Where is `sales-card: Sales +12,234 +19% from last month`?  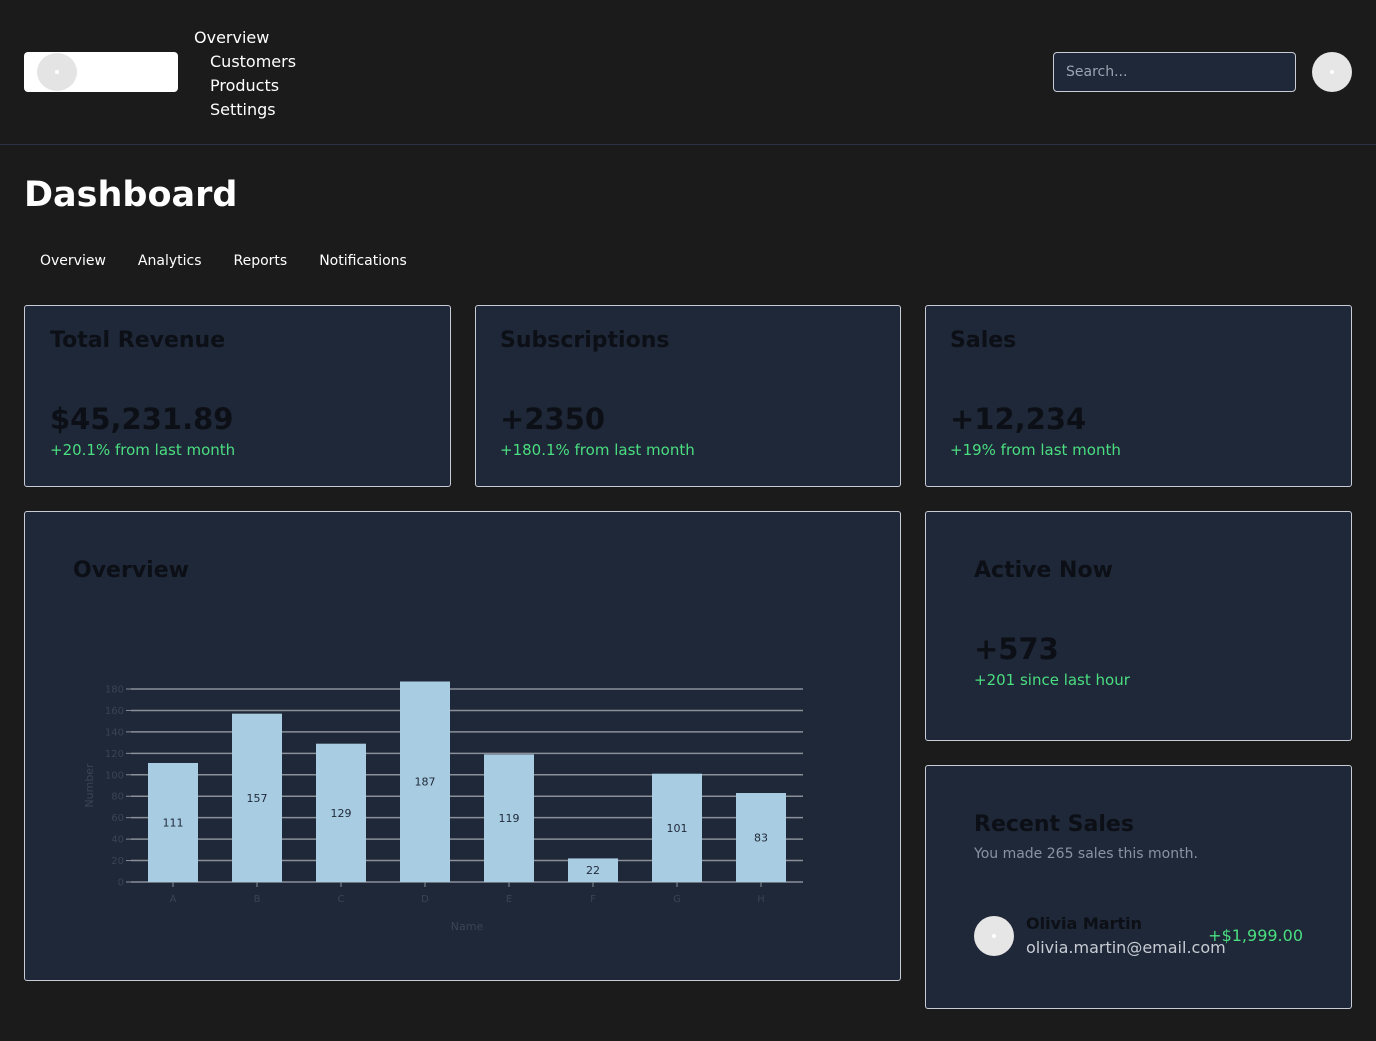
sales-card: Sales +12,234 +19% from last month is located at coordinates (1138, 396).